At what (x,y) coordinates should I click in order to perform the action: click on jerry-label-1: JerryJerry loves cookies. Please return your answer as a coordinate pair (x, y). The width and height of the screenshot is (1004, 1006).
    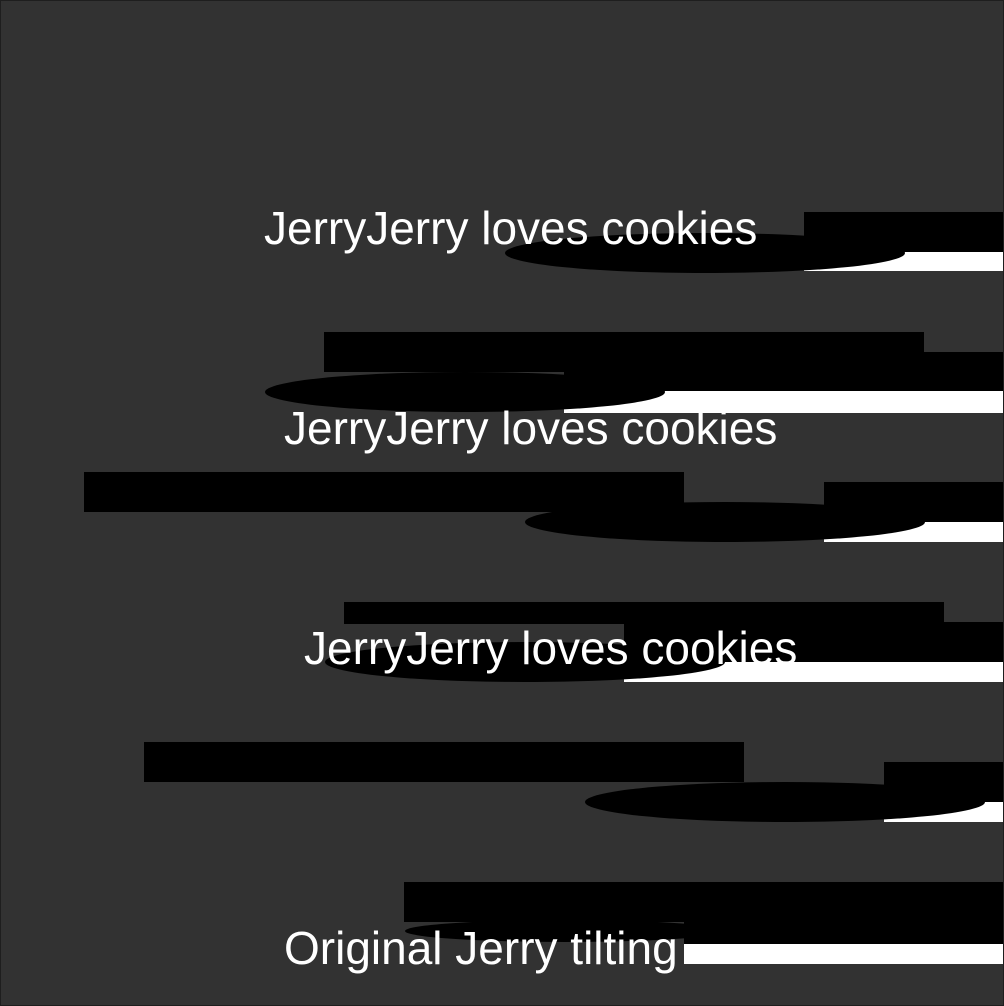
    Looking at the image, I should click on (511, 228).